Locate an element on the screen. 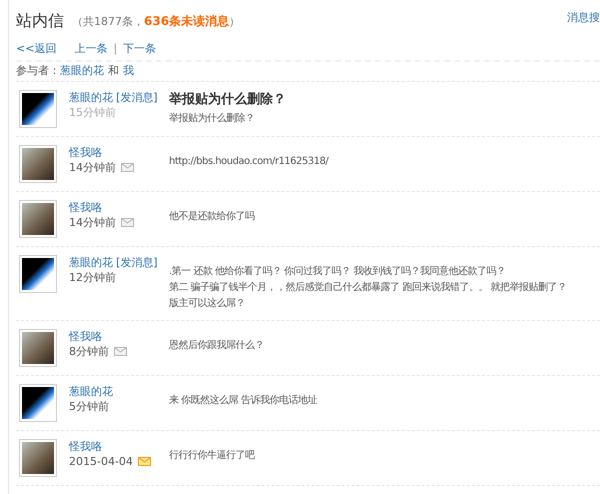  message-text: 他不是还款给你了吗 is located at coordinates (212, 217).